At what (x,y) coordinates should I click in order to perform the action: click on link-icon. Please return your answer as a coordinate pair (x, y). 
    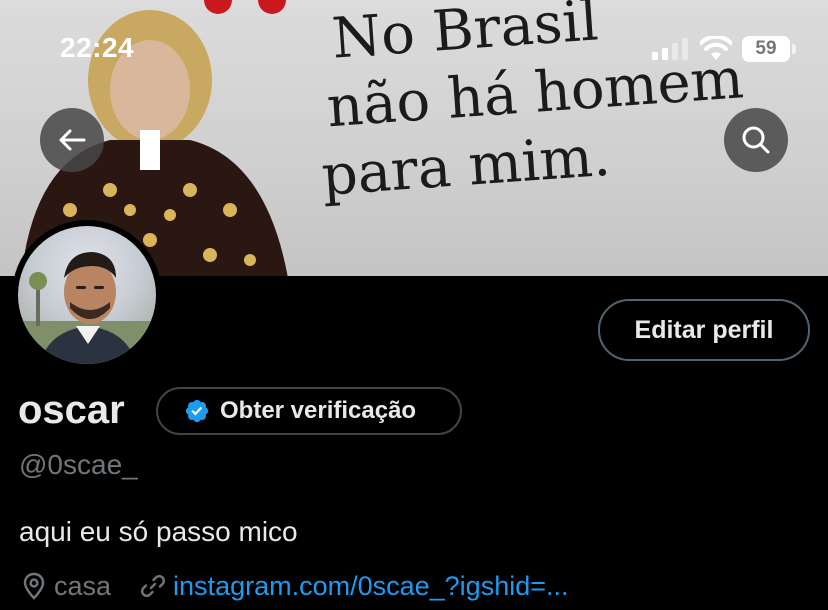
    Looking at the image, I should click on (153, 586).